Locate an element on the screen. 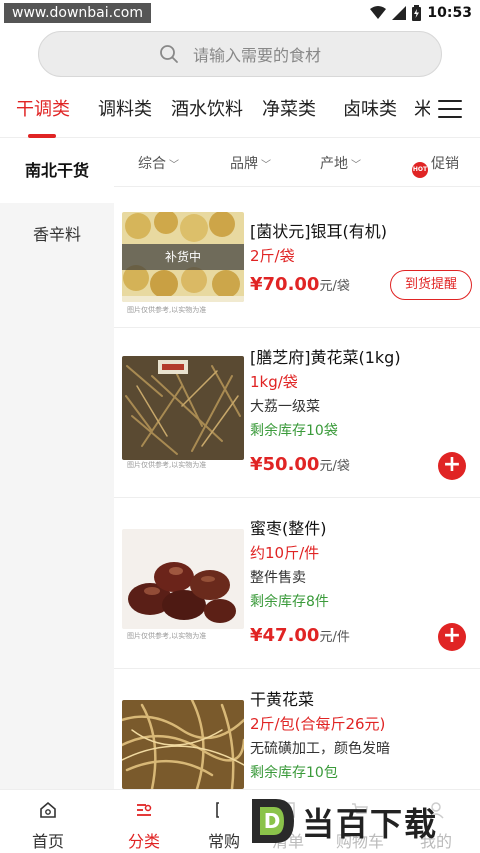 The width and height of the screenshot is (480, 853). filter-brand: 品牌 ﹀ is located at coordinates (250, 163).